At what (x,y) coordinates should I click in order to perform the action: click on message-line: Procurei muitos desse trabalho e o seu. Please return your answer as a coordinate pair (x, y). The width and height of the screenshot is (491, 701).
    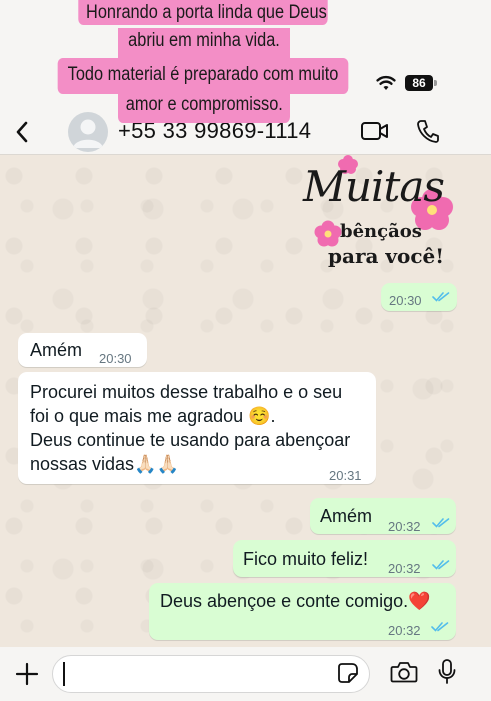
    Looking at the image, I should click on (186, 392).